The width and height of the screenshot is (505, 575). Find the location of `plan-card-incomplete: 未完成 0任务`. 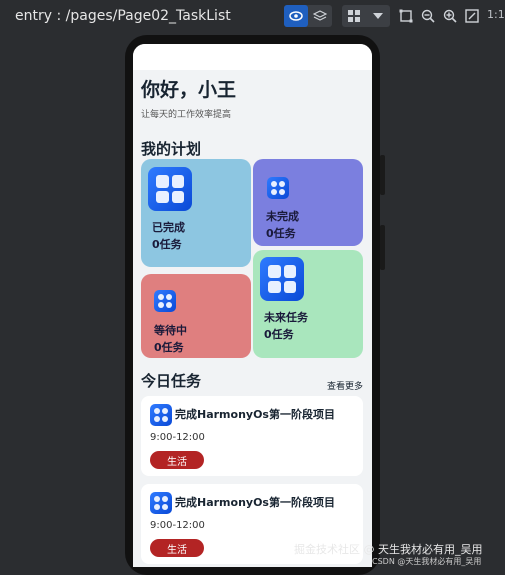

plan-card-incomplete: 未完成 0任务 is located at coordinates (308, 202).